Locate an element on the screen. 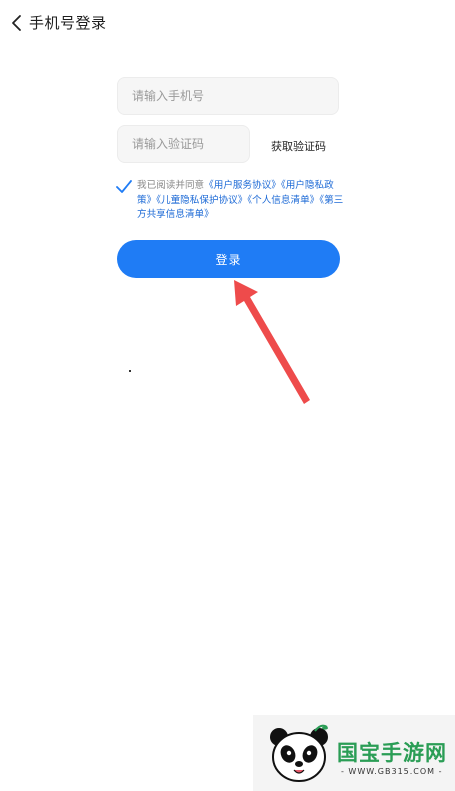 The height and width of the screenshot is (791, 455). red-arrow-annotation is located at coordinates (272, 342).